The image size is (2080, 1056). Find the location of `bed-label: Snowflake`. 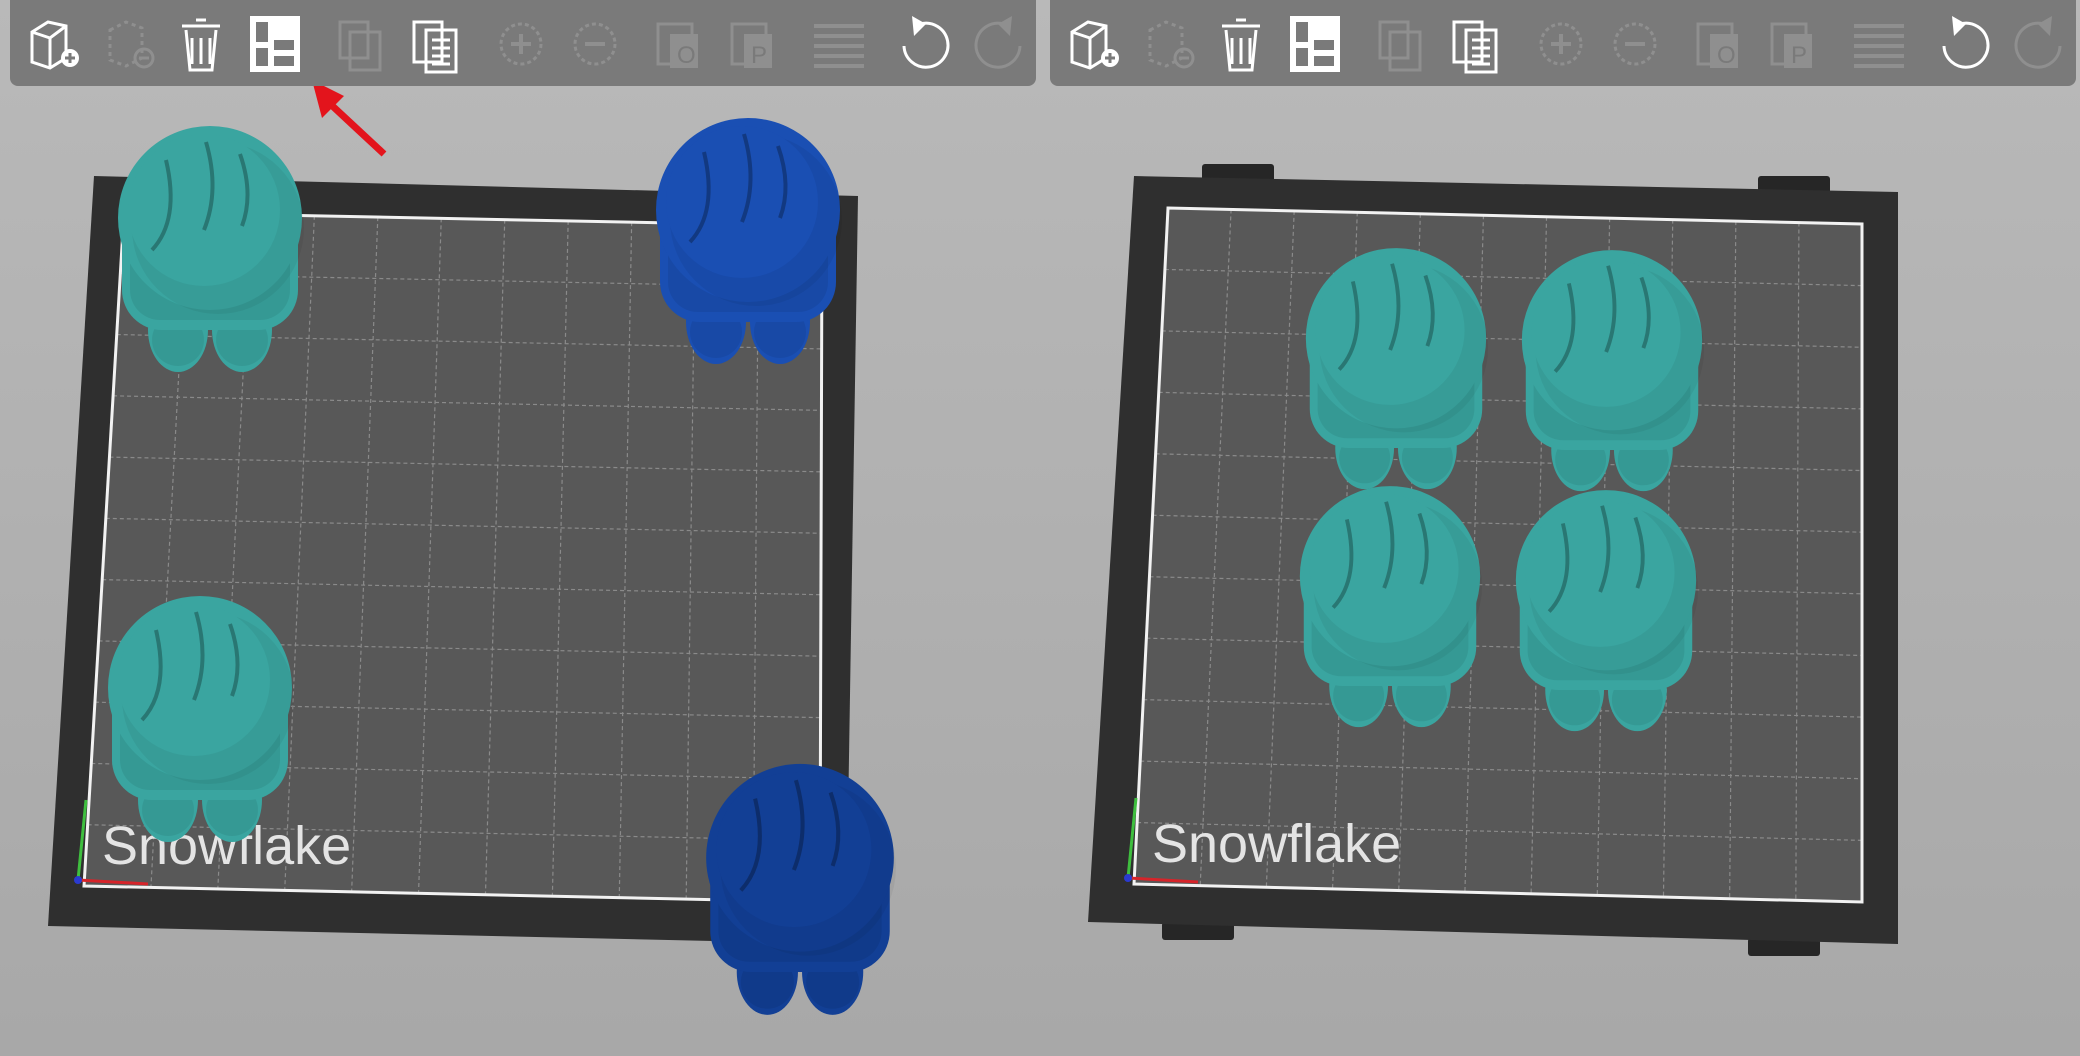

bed-label: Snowflake is located at coordinates (1276, 844).